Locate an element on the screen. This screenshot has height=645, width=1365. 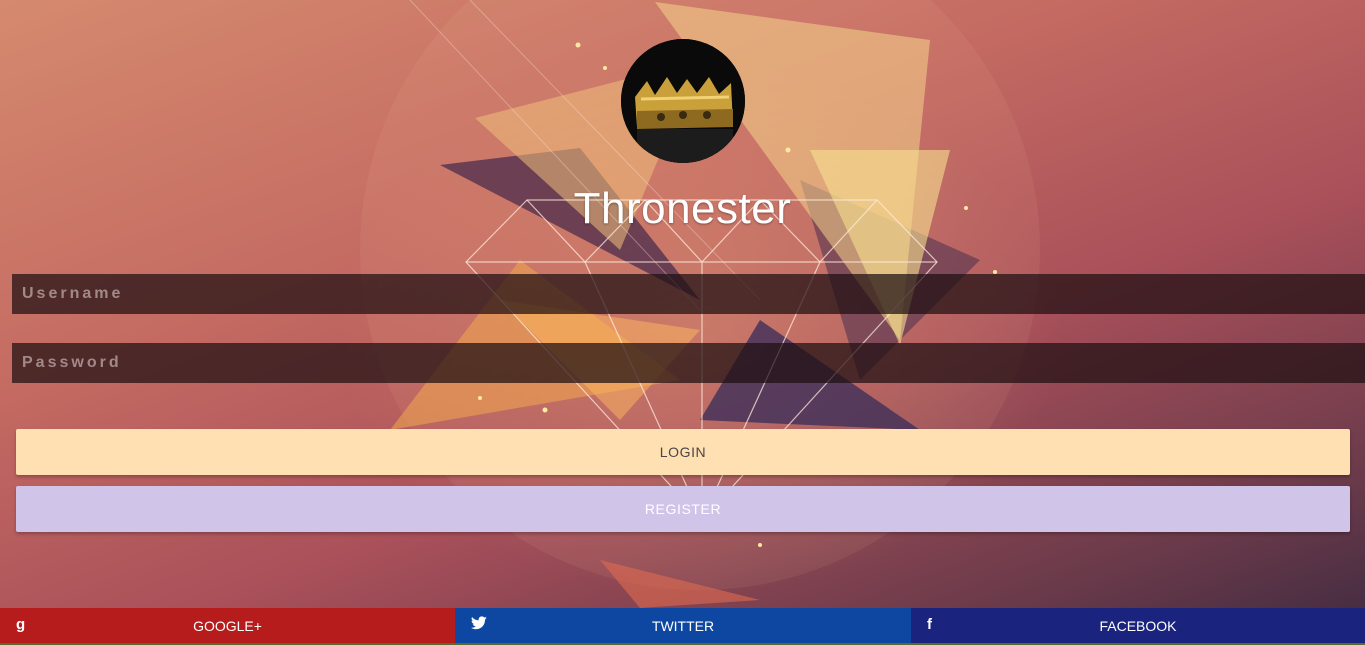
crown-avatar is located at coordinates (683, 101).